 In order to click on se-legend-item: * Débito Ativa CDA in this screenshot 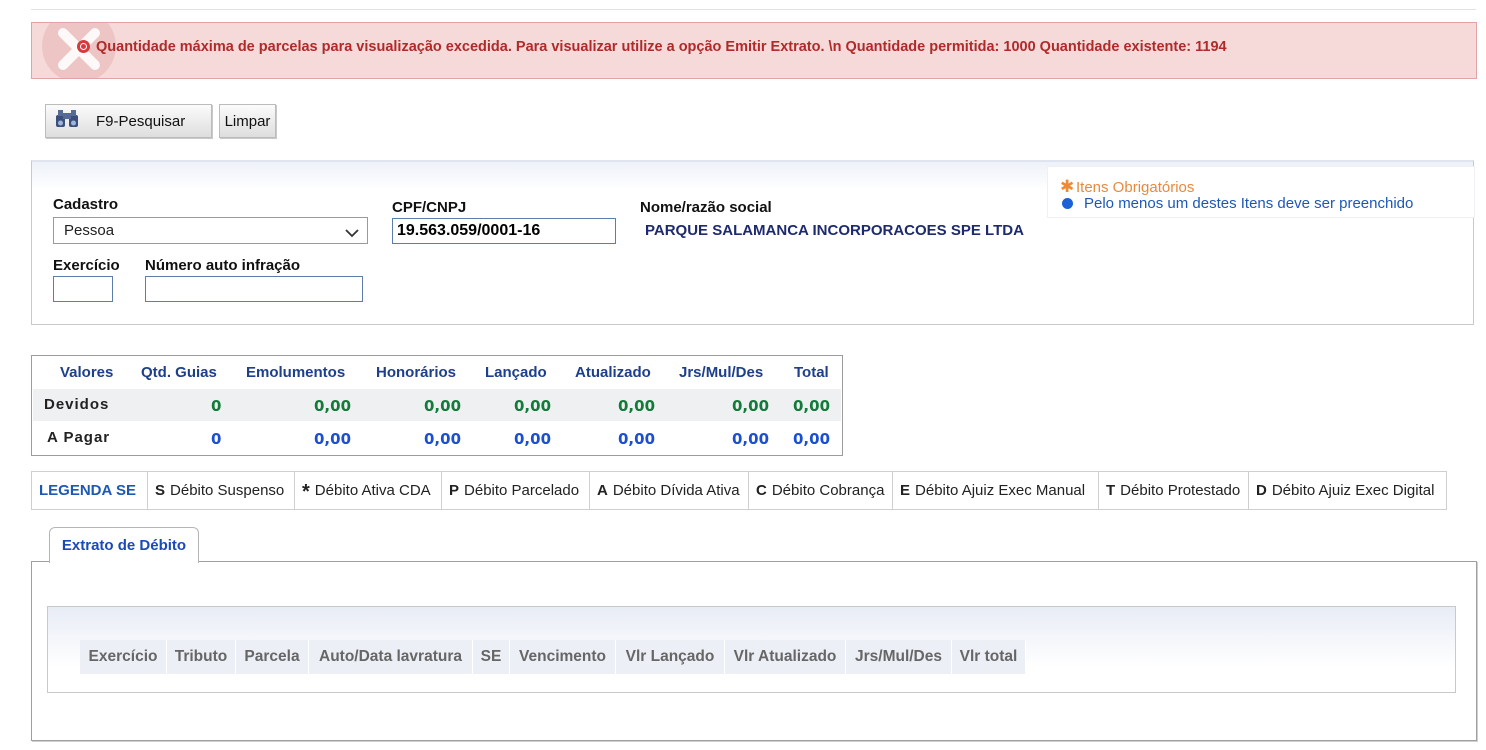, I will do `click(368, 490)`.